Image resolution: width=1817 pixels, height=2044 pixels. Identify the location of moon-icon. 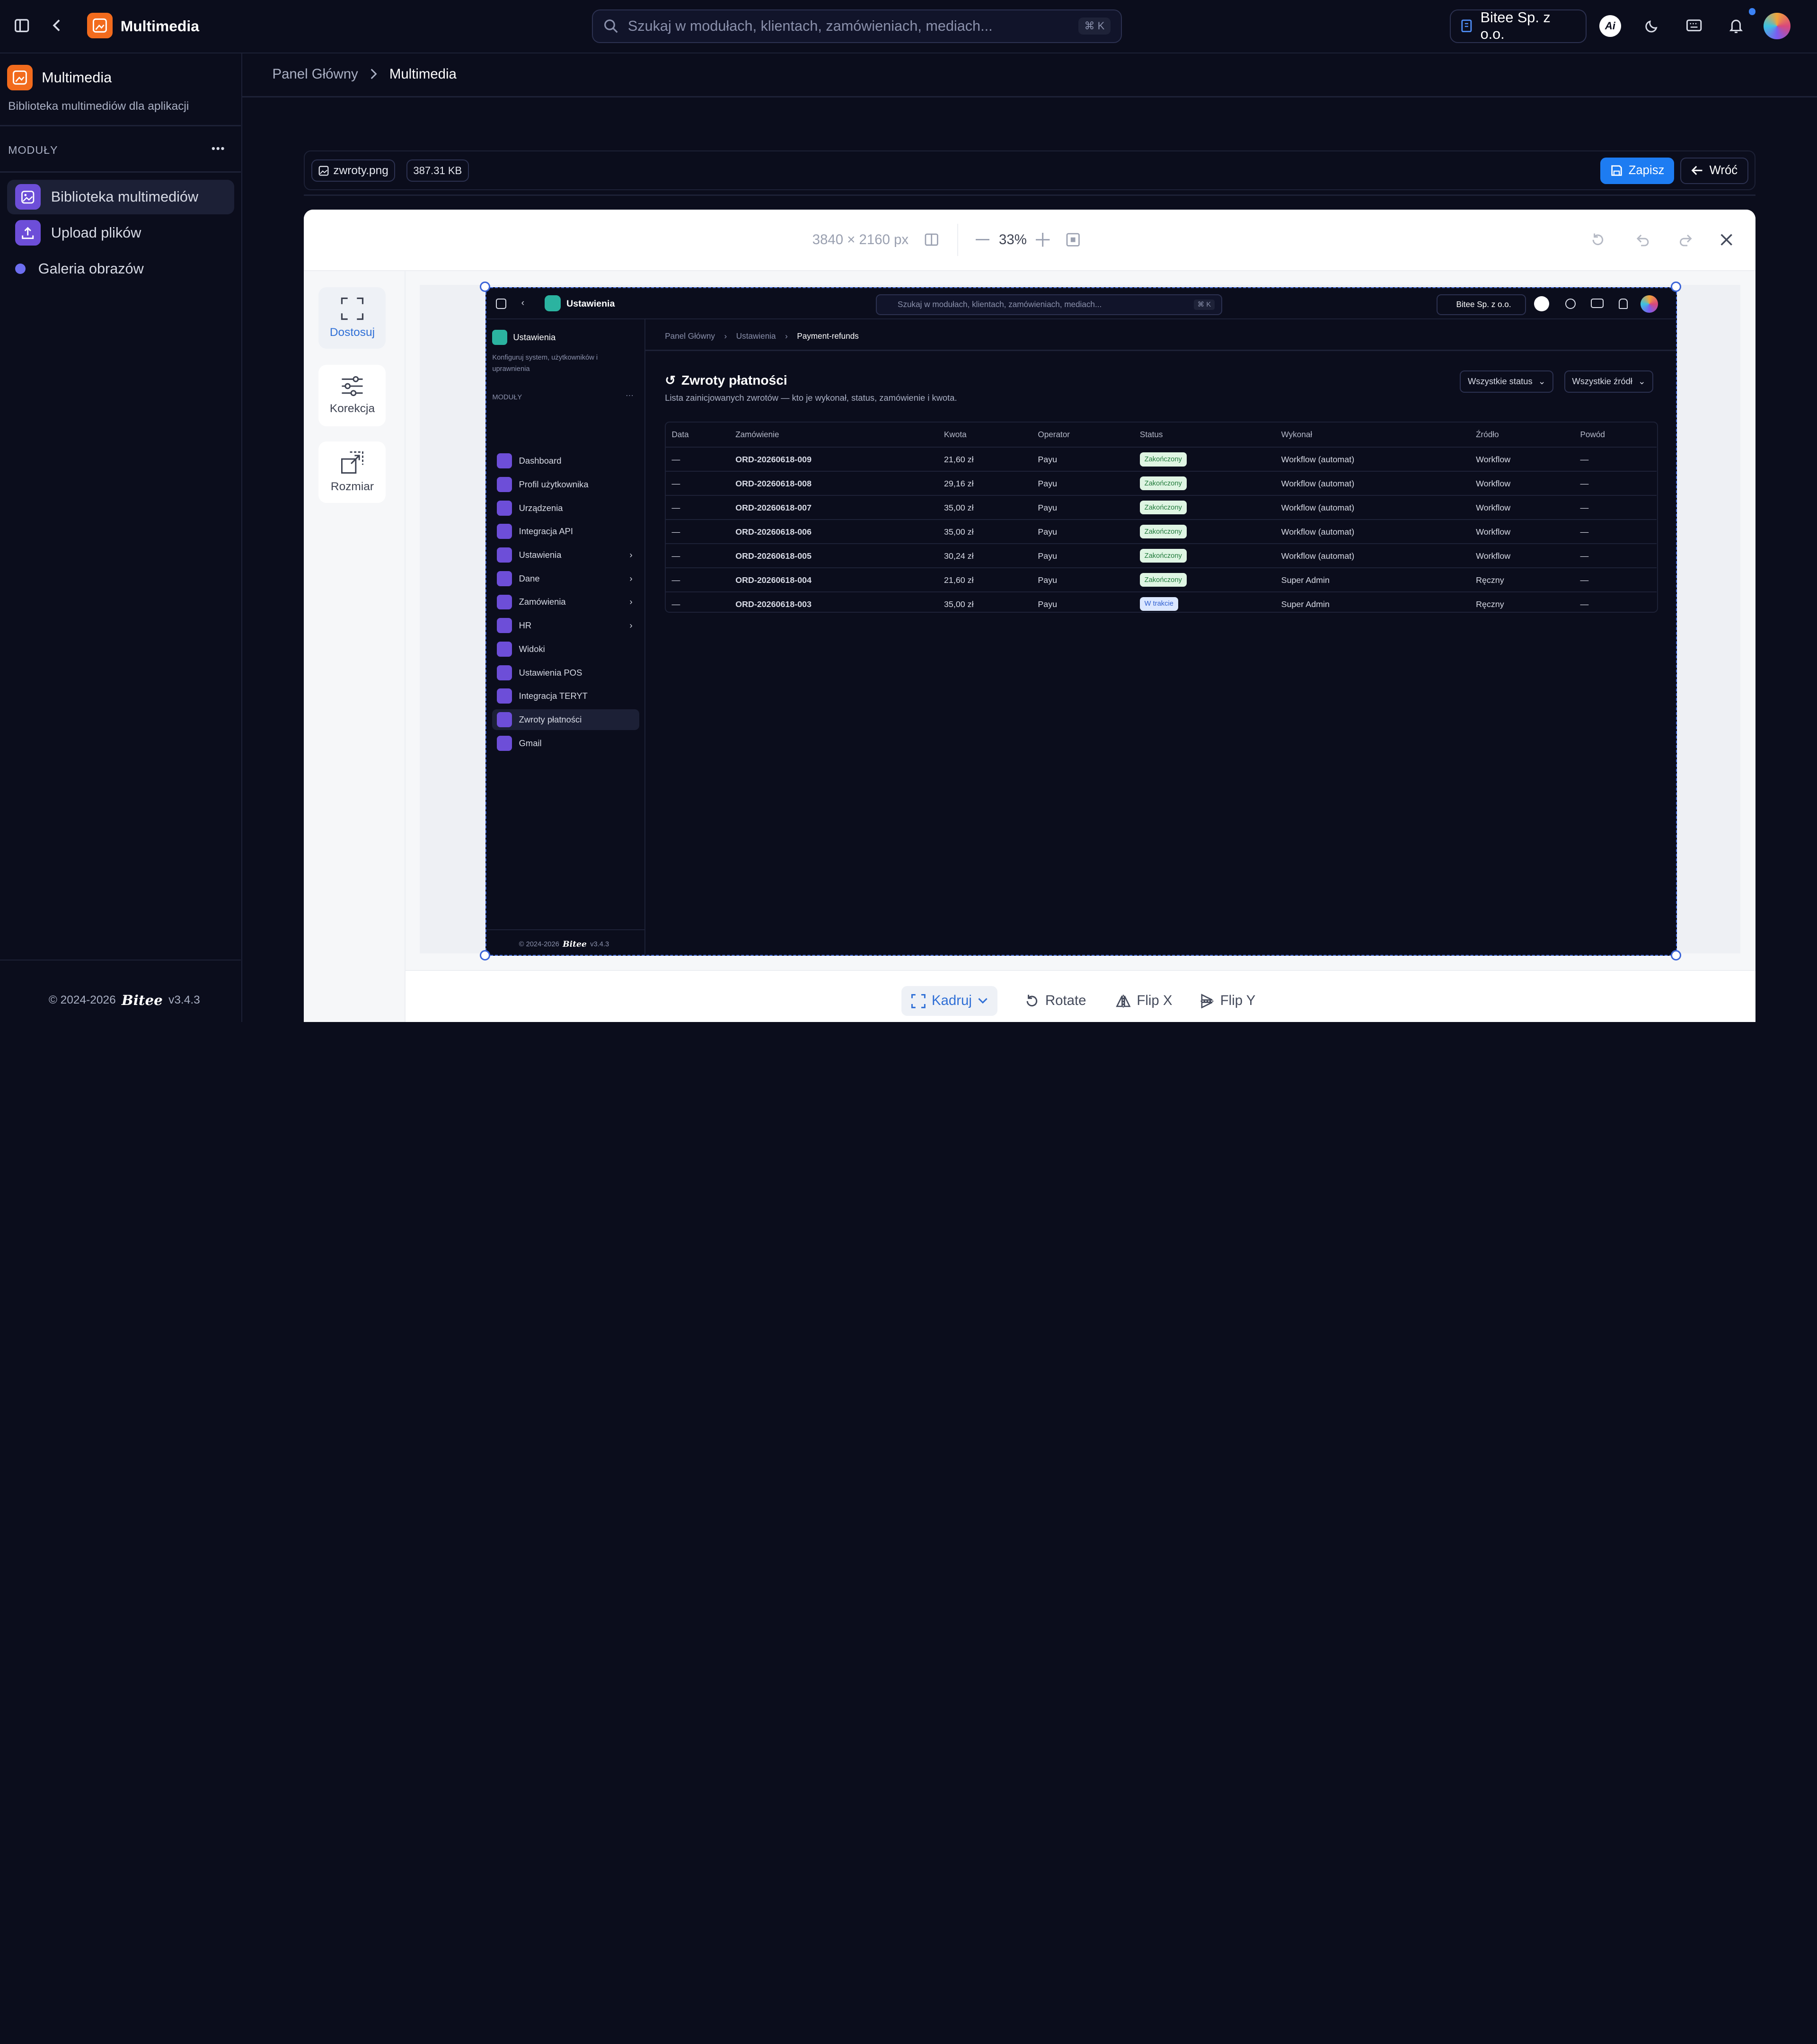
(1653, 25).